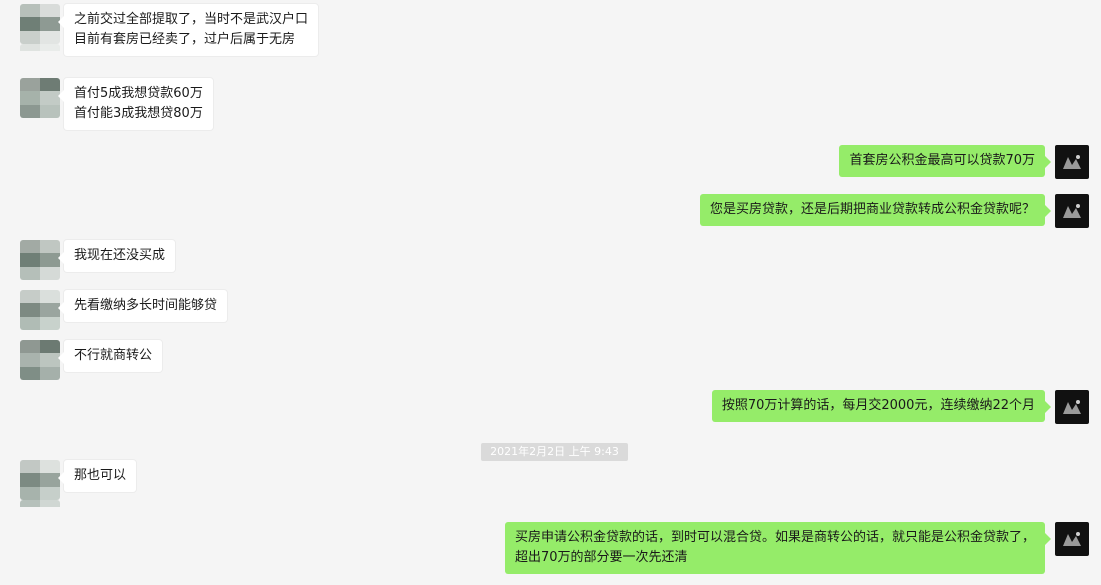 This screenshot has height=585, width=1101. I want to click on message-bubble: 不行就商转公, so click(110, 356).